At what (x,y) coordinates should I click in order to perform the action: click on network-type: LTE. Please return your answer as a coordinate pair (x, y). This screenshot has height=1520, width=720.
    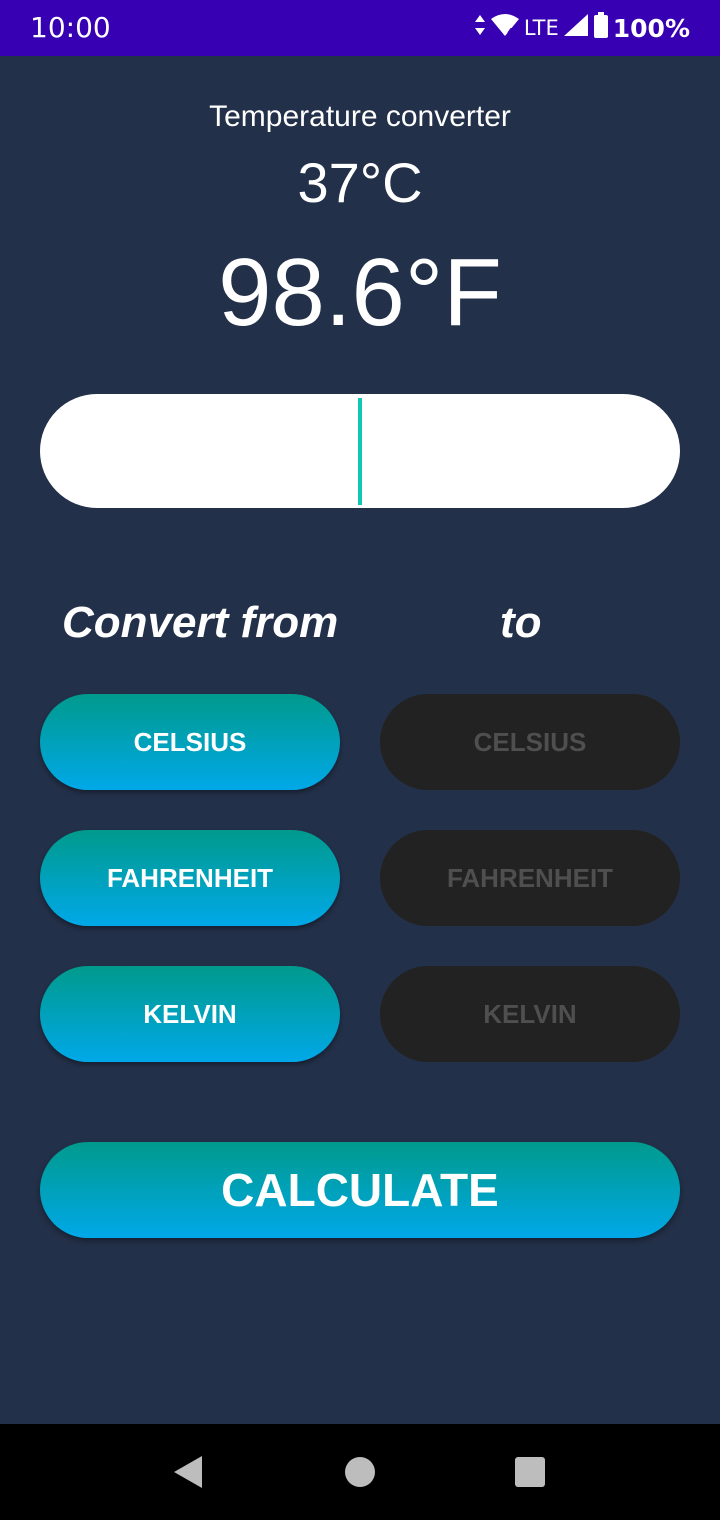
    Looking at the image, I should click on (541, 28).